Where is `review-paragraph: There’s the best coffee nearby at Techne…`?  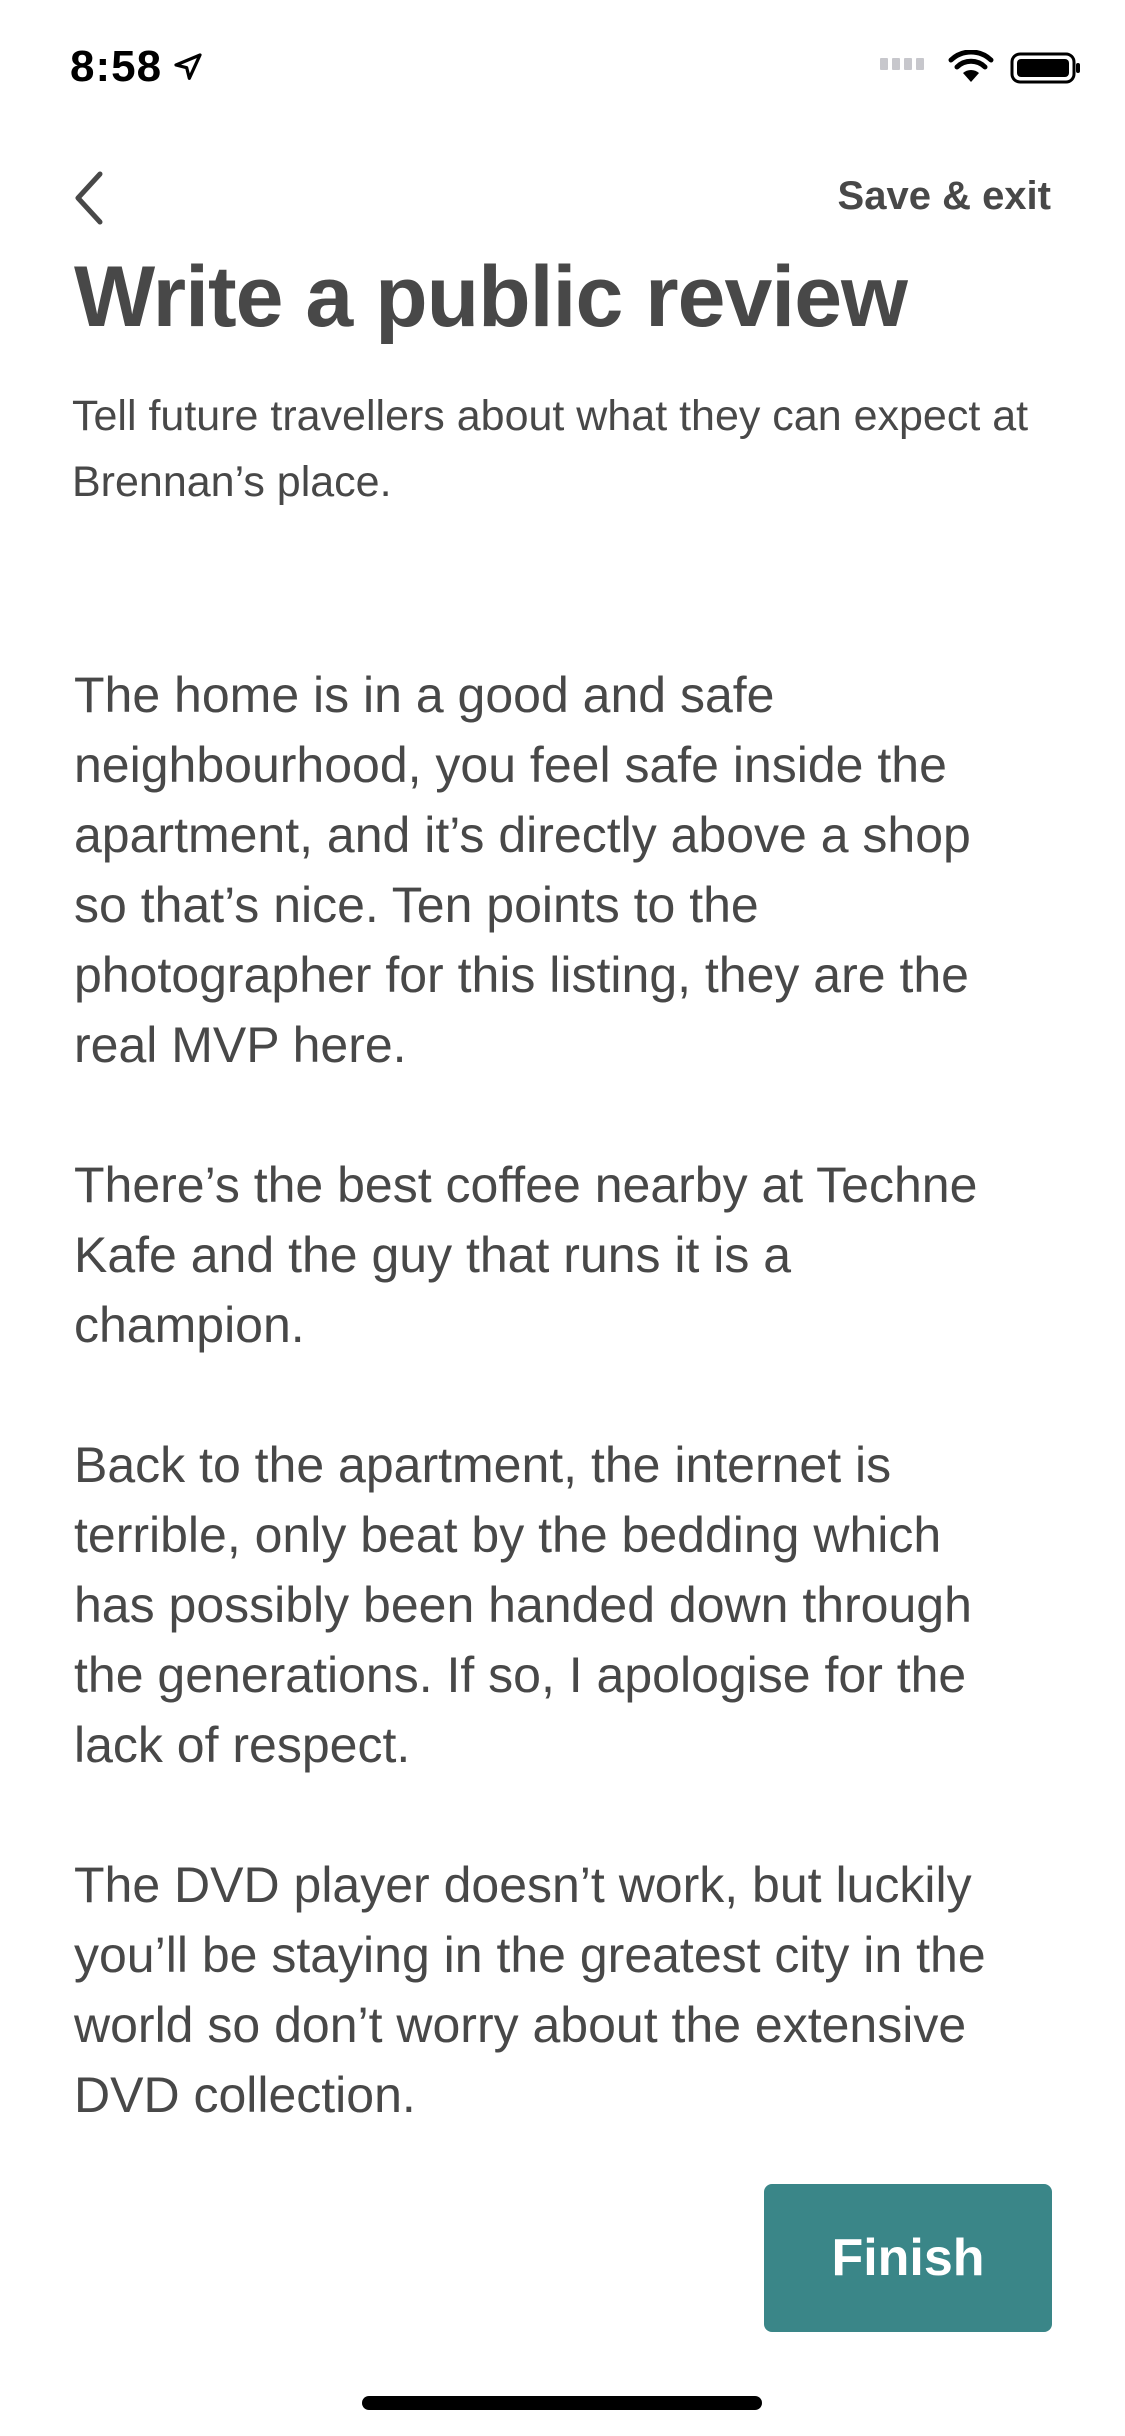
review-paragraph: There’s the best coffee nearby at Techne… is located at coordinates (526, 1255).